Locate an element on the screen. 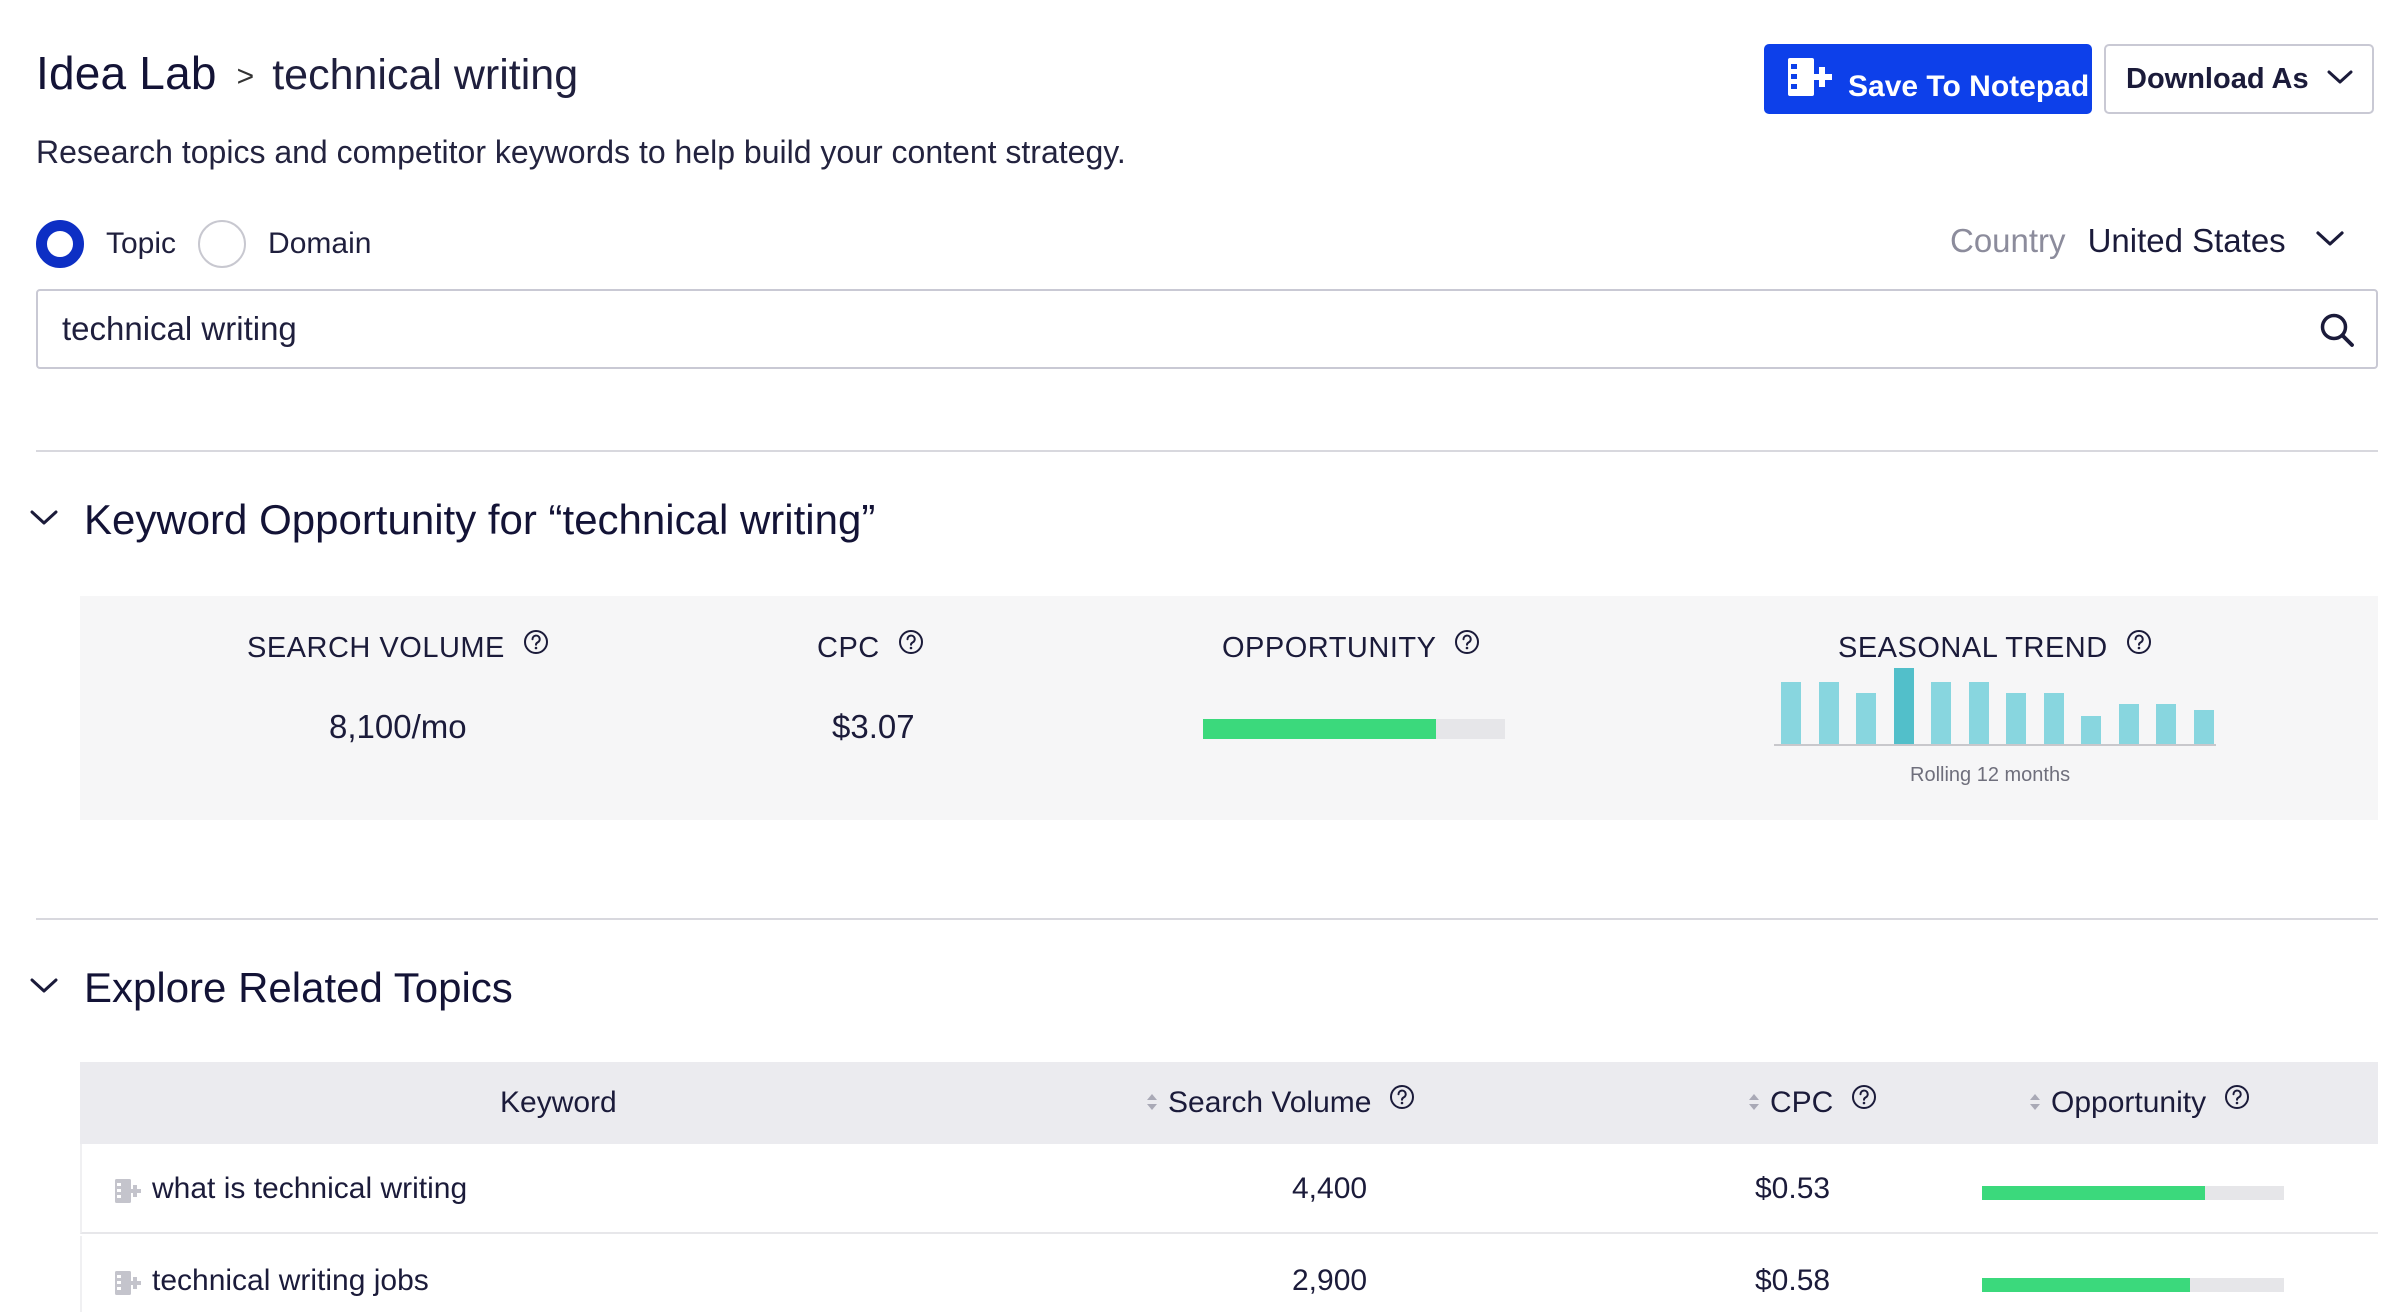  app-title: Idea Lab is located at coordinates (126, 73).